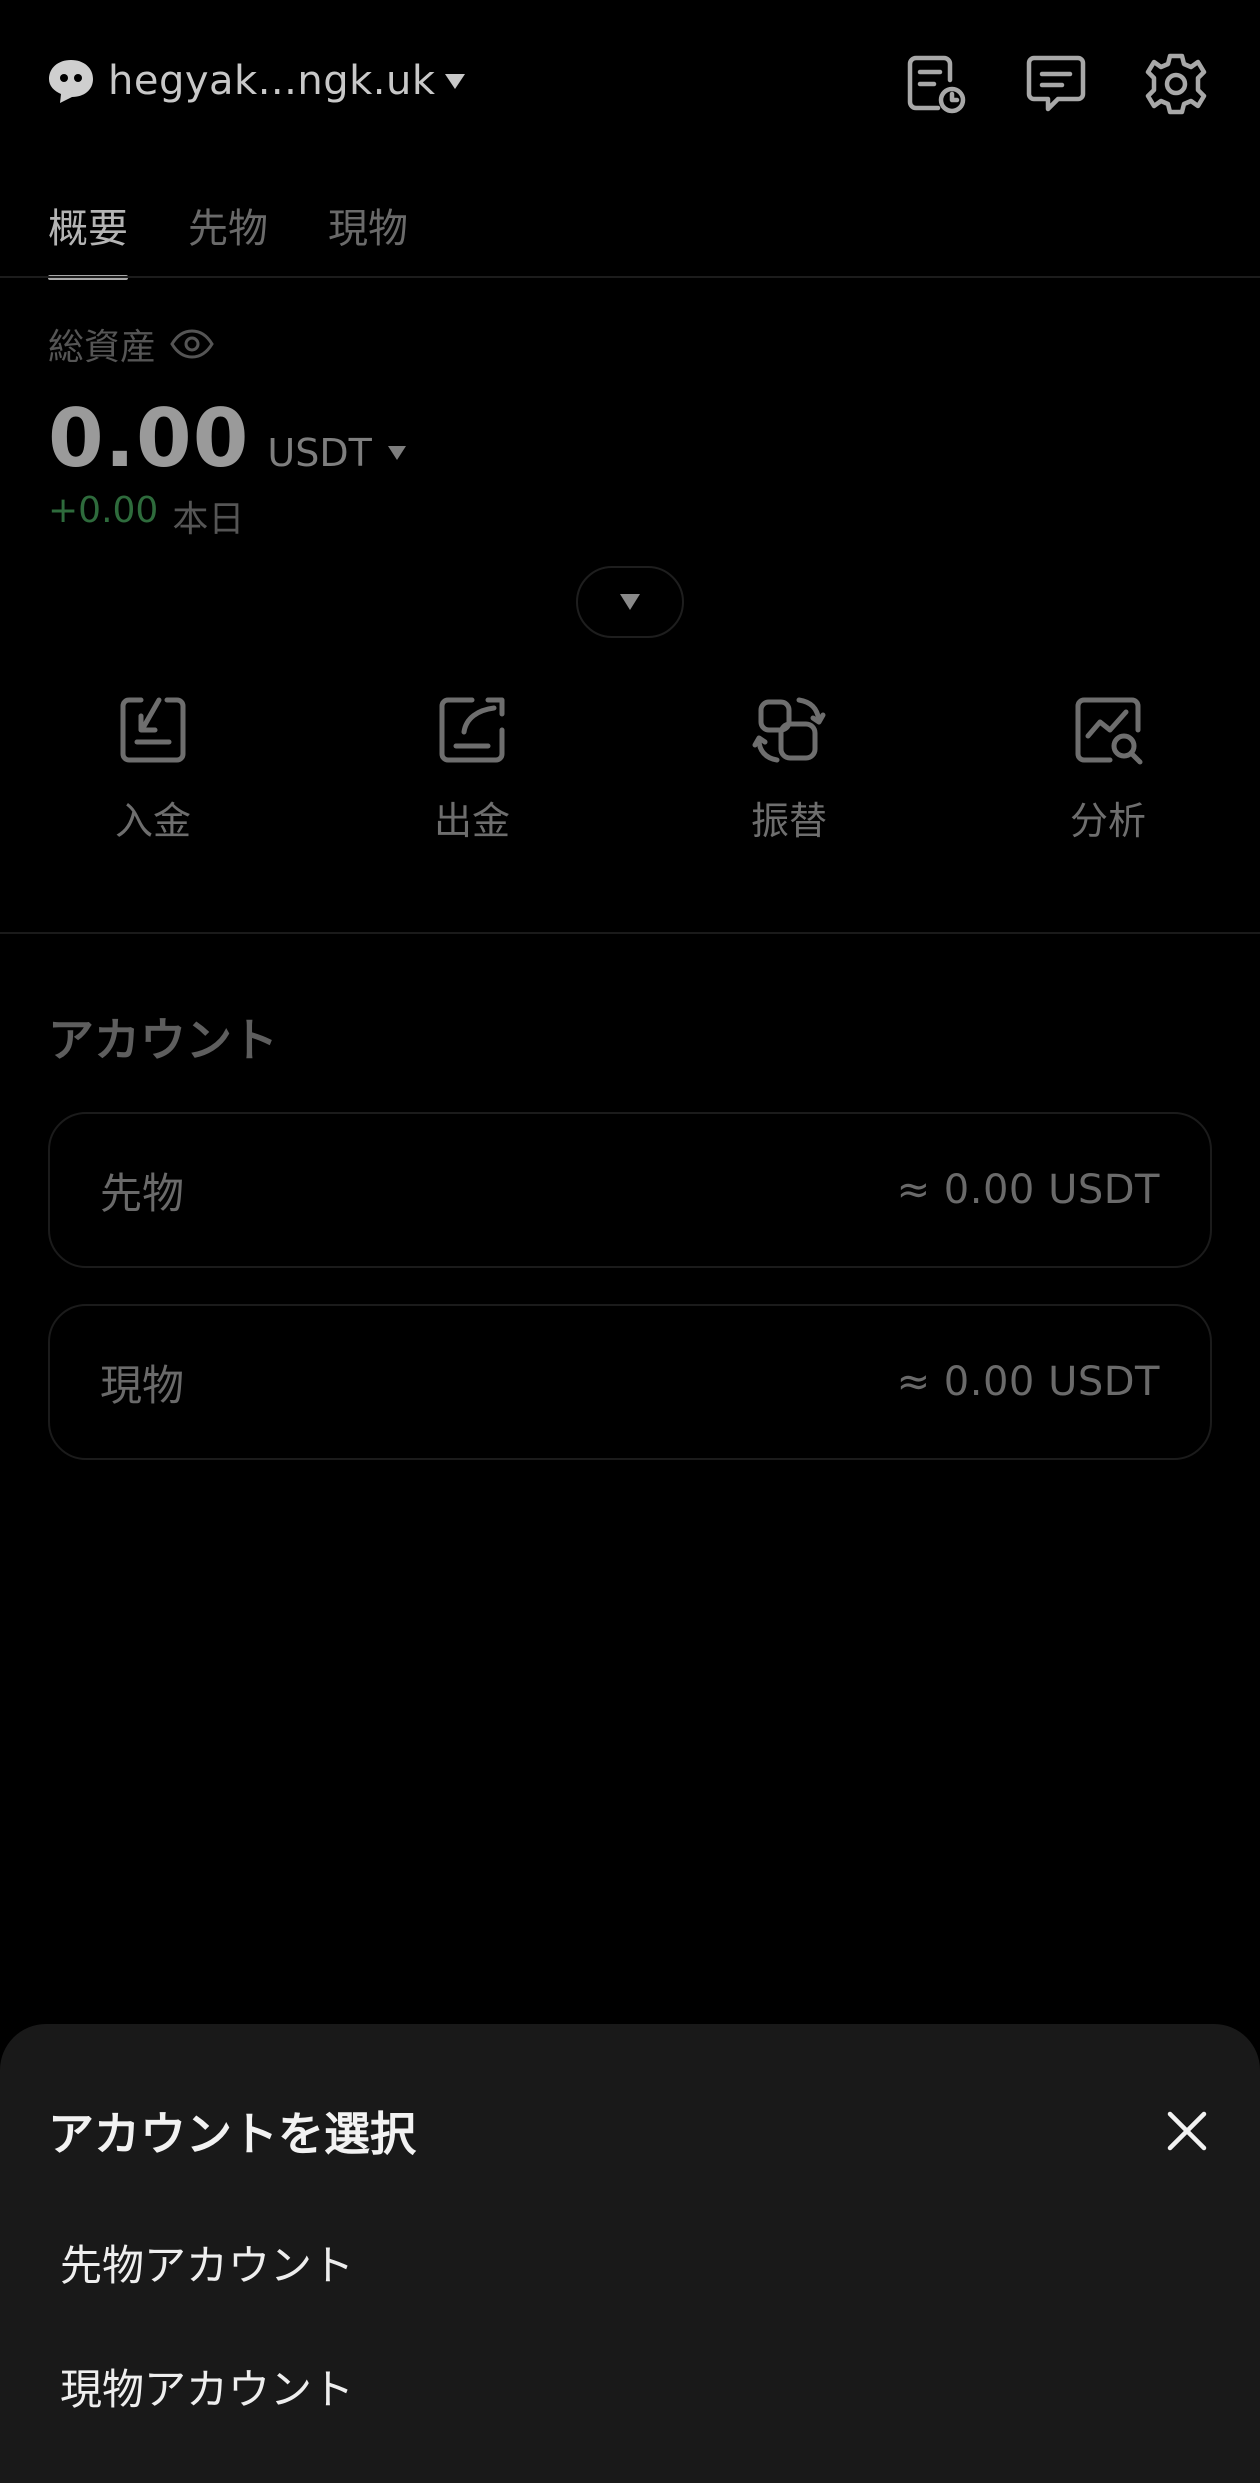 This screenshot has height=2483, width=1260. I want to click on account-card-name: 先物, so click(142, 1193).